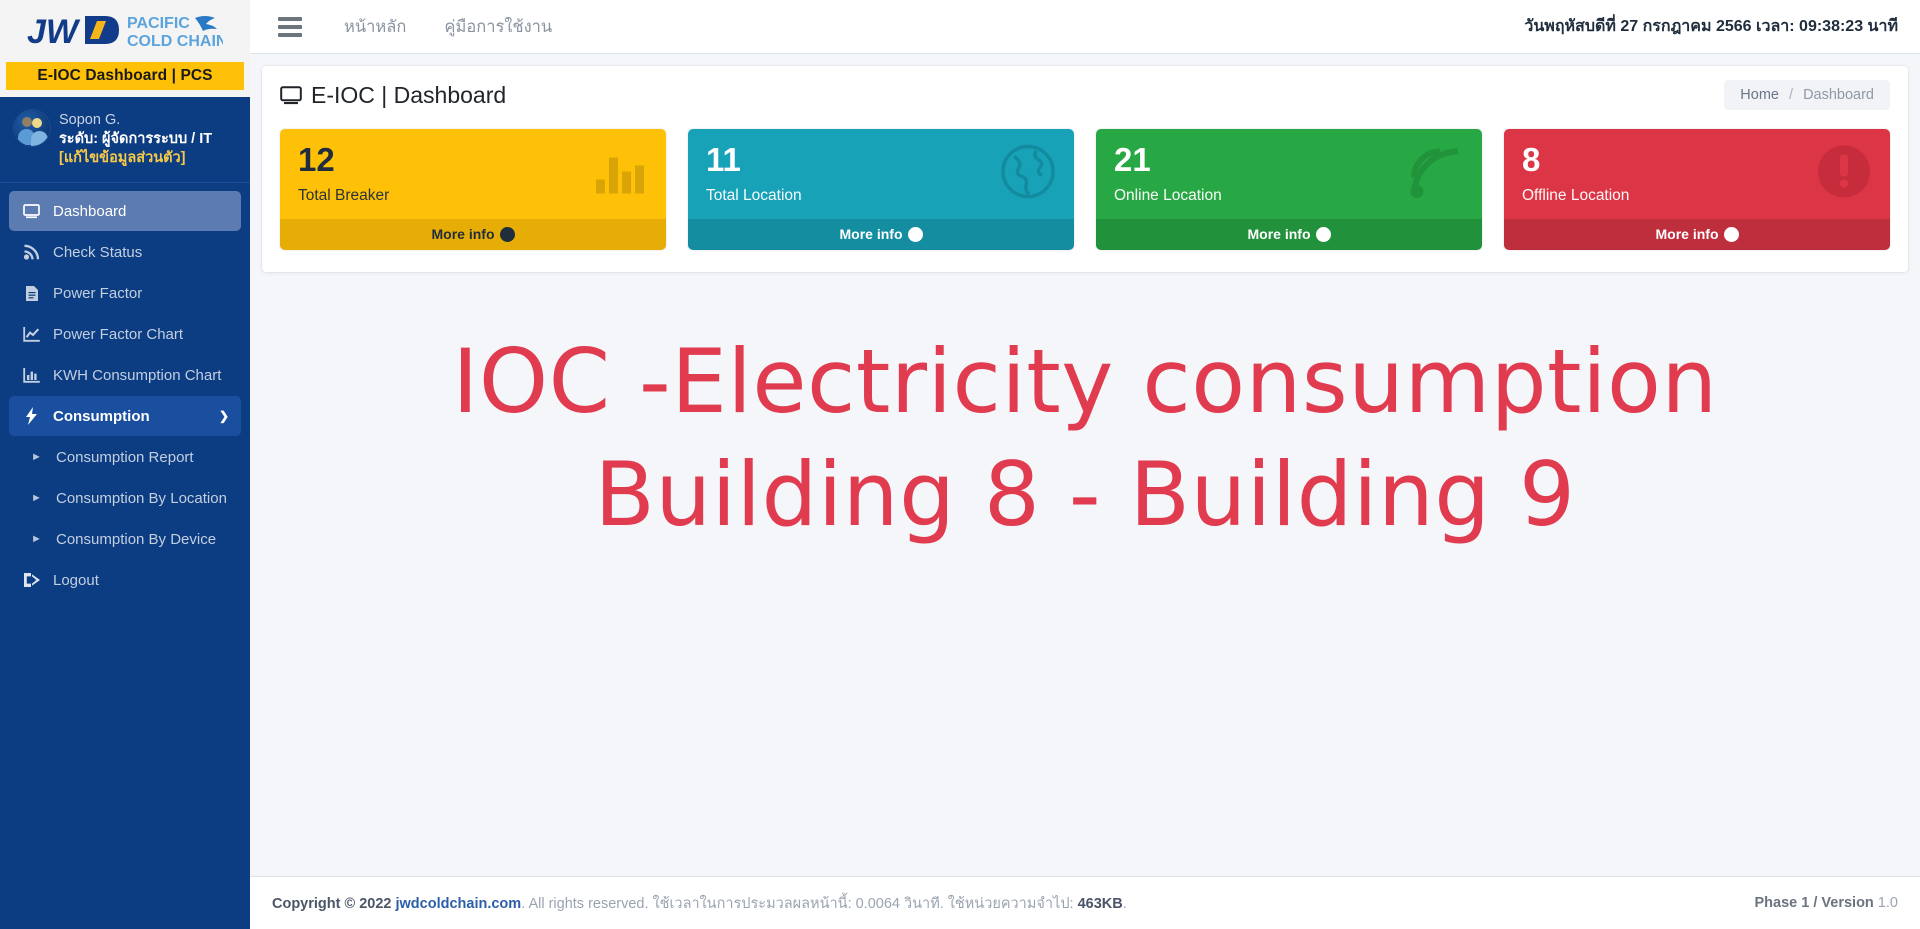 This screenshot has width=1920, height=929. Describe the element at coordinates (136, 539) in the screenshot. I see `sidebar-subitem-label: Consumption By Device` at that location.